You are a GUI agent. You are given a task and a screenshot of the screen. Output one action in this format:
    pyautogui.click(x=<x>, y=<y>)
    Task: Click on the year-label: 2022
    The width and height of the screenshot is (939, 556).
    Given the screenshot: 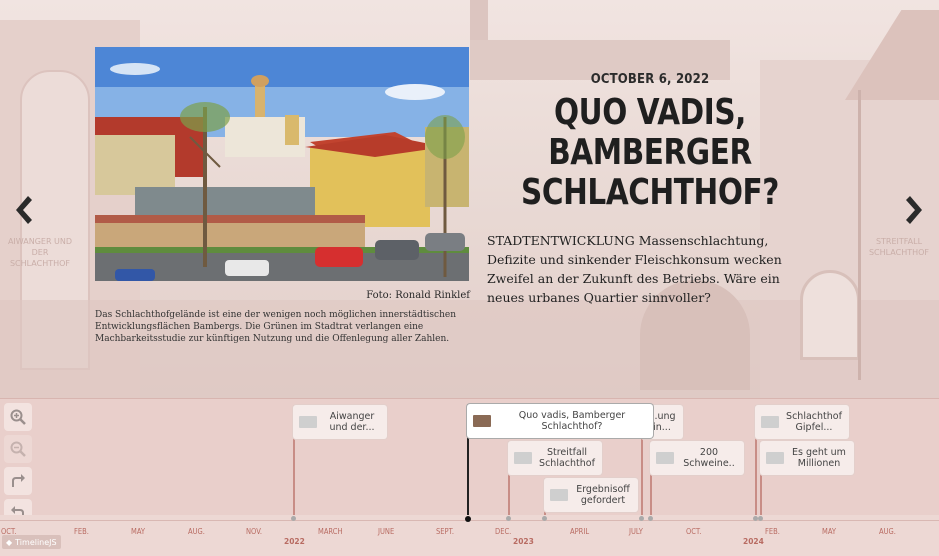 What is the action you would take?
    pyautogui.click(x=294, y=541)
    